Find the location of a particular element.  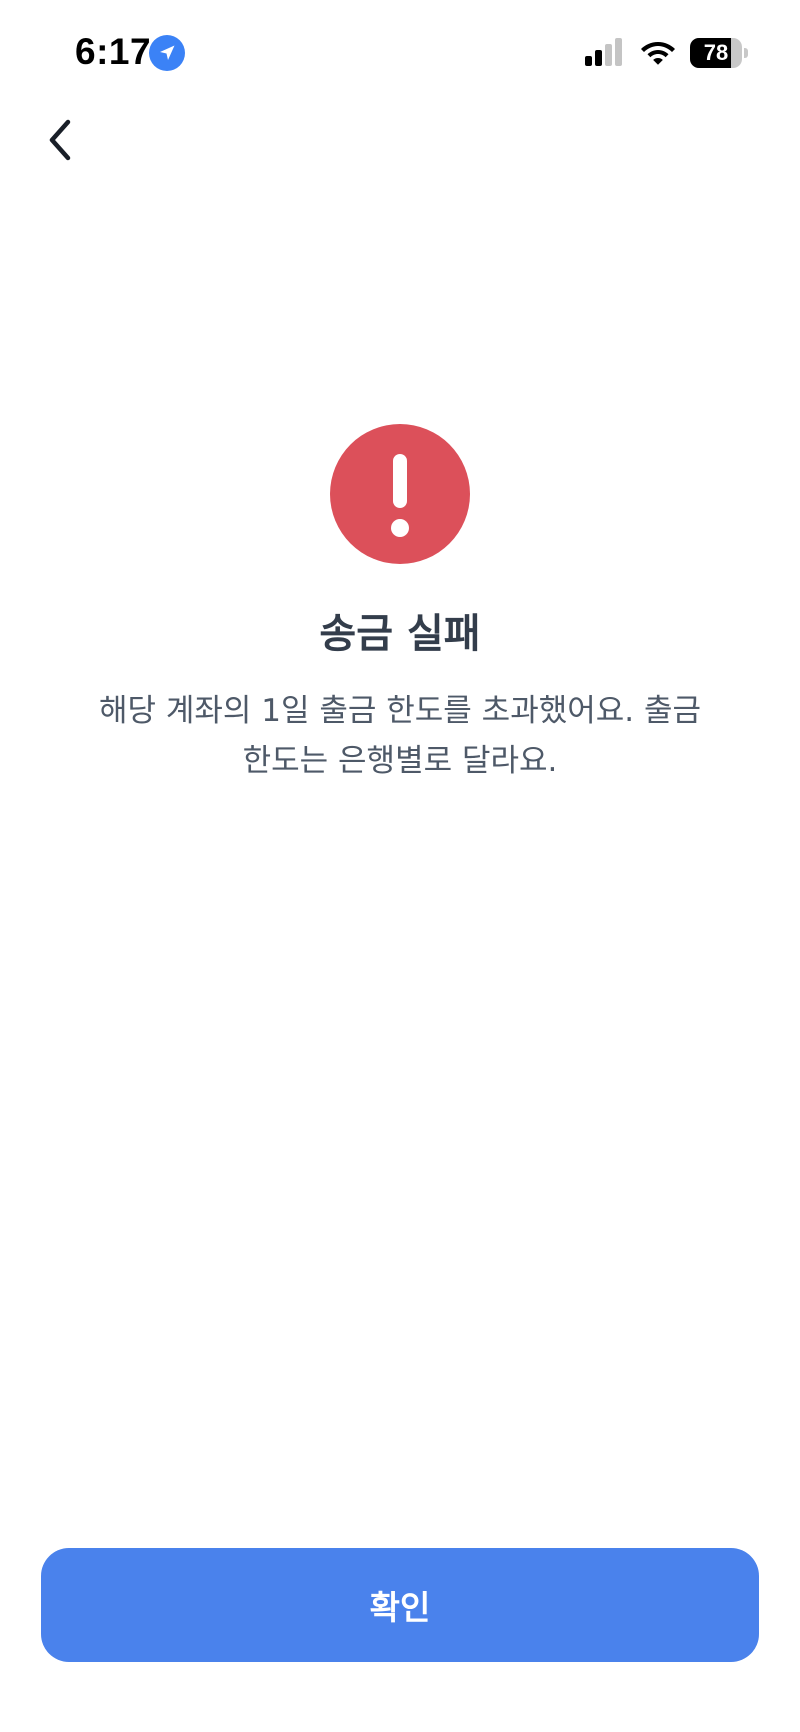

result-message-line1: 해당 계좌의 1일 출금 한도를 초과했어요. 출금 is located at coordinates (400, 711).